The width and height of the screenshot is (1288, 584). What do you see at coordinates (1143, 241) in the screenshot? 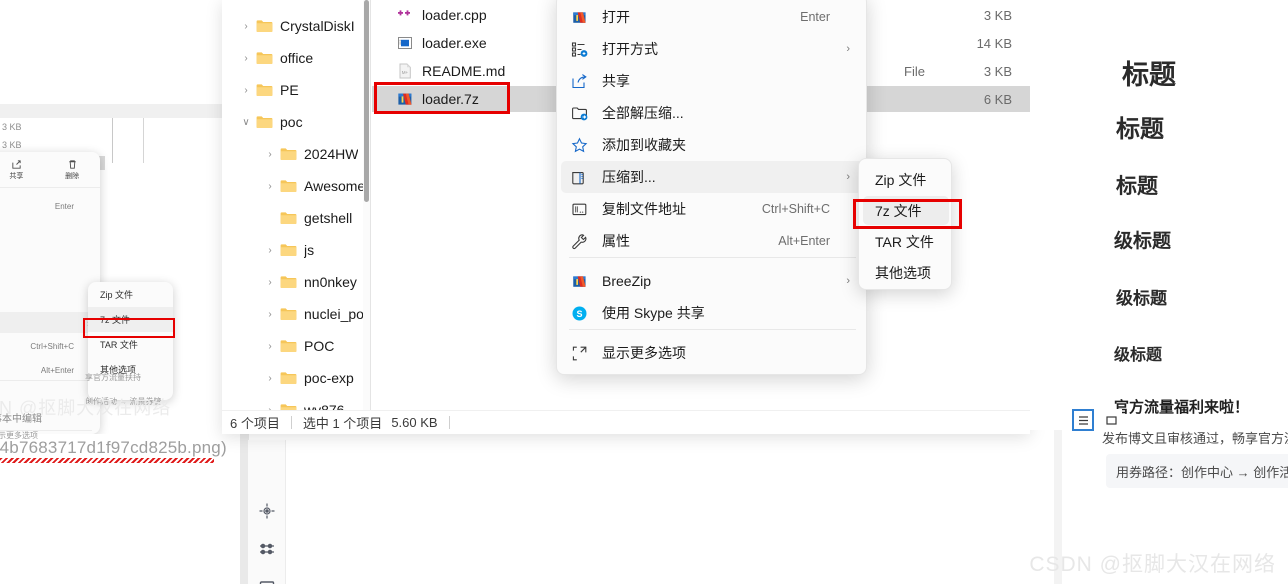
I see `preview-heading-4: 级标题` at bounding box center [1143, 241].